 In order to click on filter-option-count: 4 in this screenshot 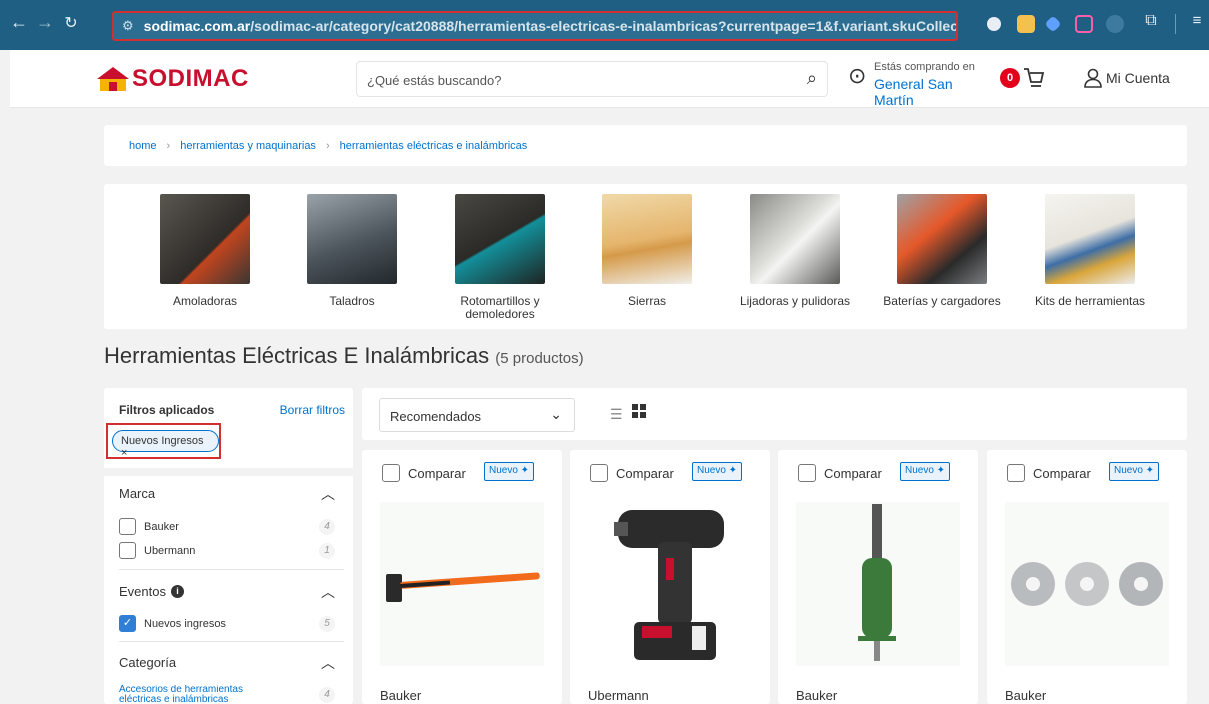, I will do `click(327, 527)`.